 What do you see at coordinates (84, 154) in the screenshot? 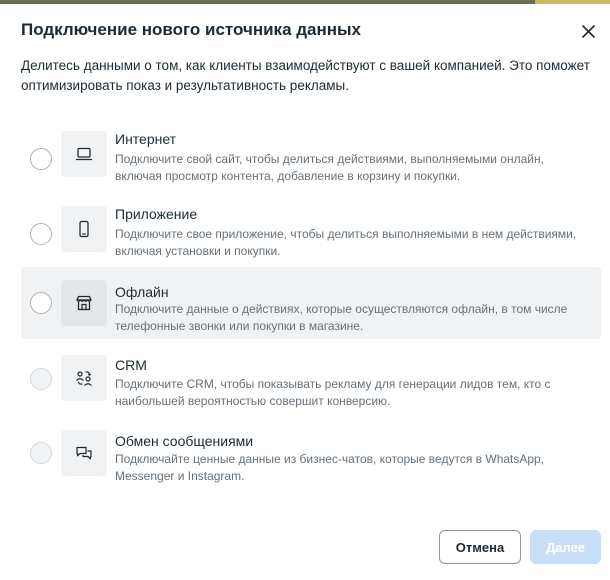
I see `laptop-icon` at bounding box center [84, 154].